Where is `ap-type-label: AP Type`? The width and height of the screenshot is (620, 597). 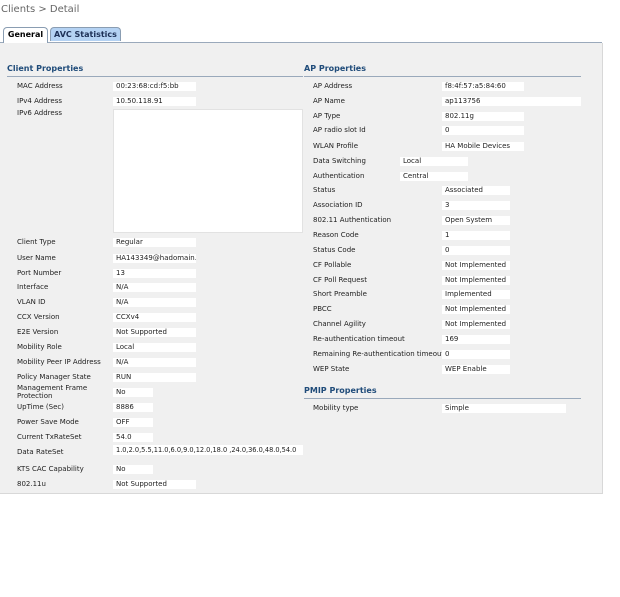 ap-type-label: AP Type is located at coordinates (327, 116).